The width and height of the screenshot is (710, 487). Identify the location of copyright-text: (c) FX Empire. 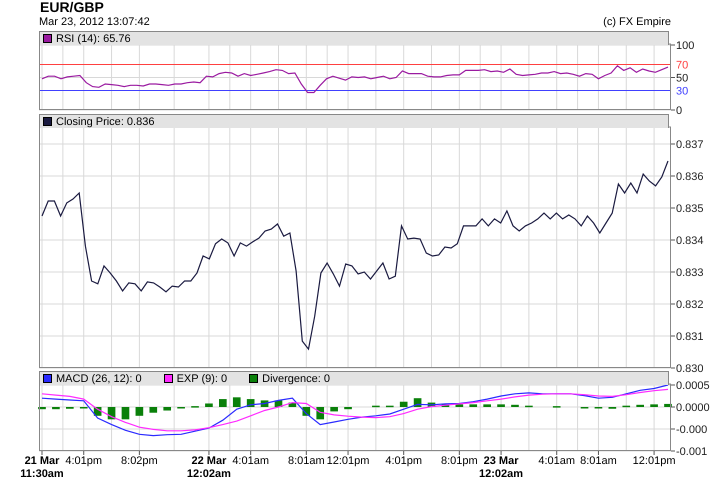
(637, 22).